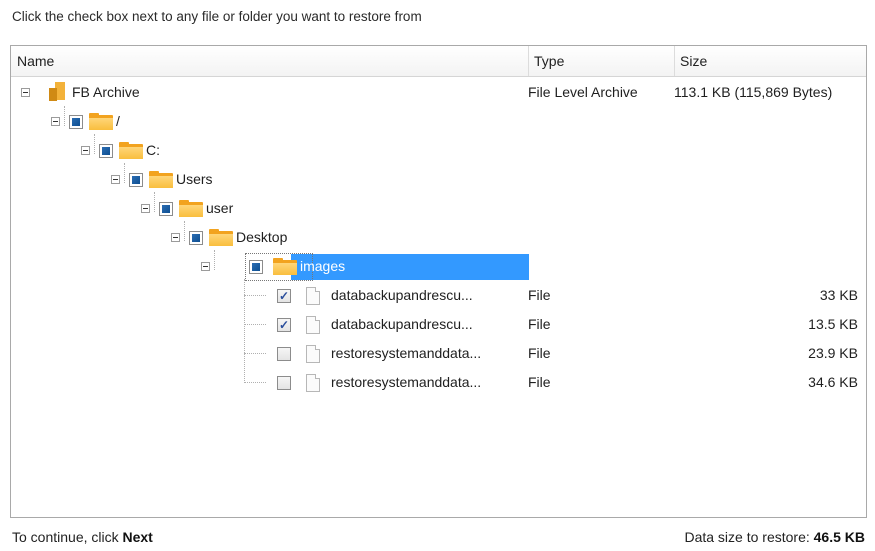  I want to click on tree-row-folder: C:, so click(438, 151).